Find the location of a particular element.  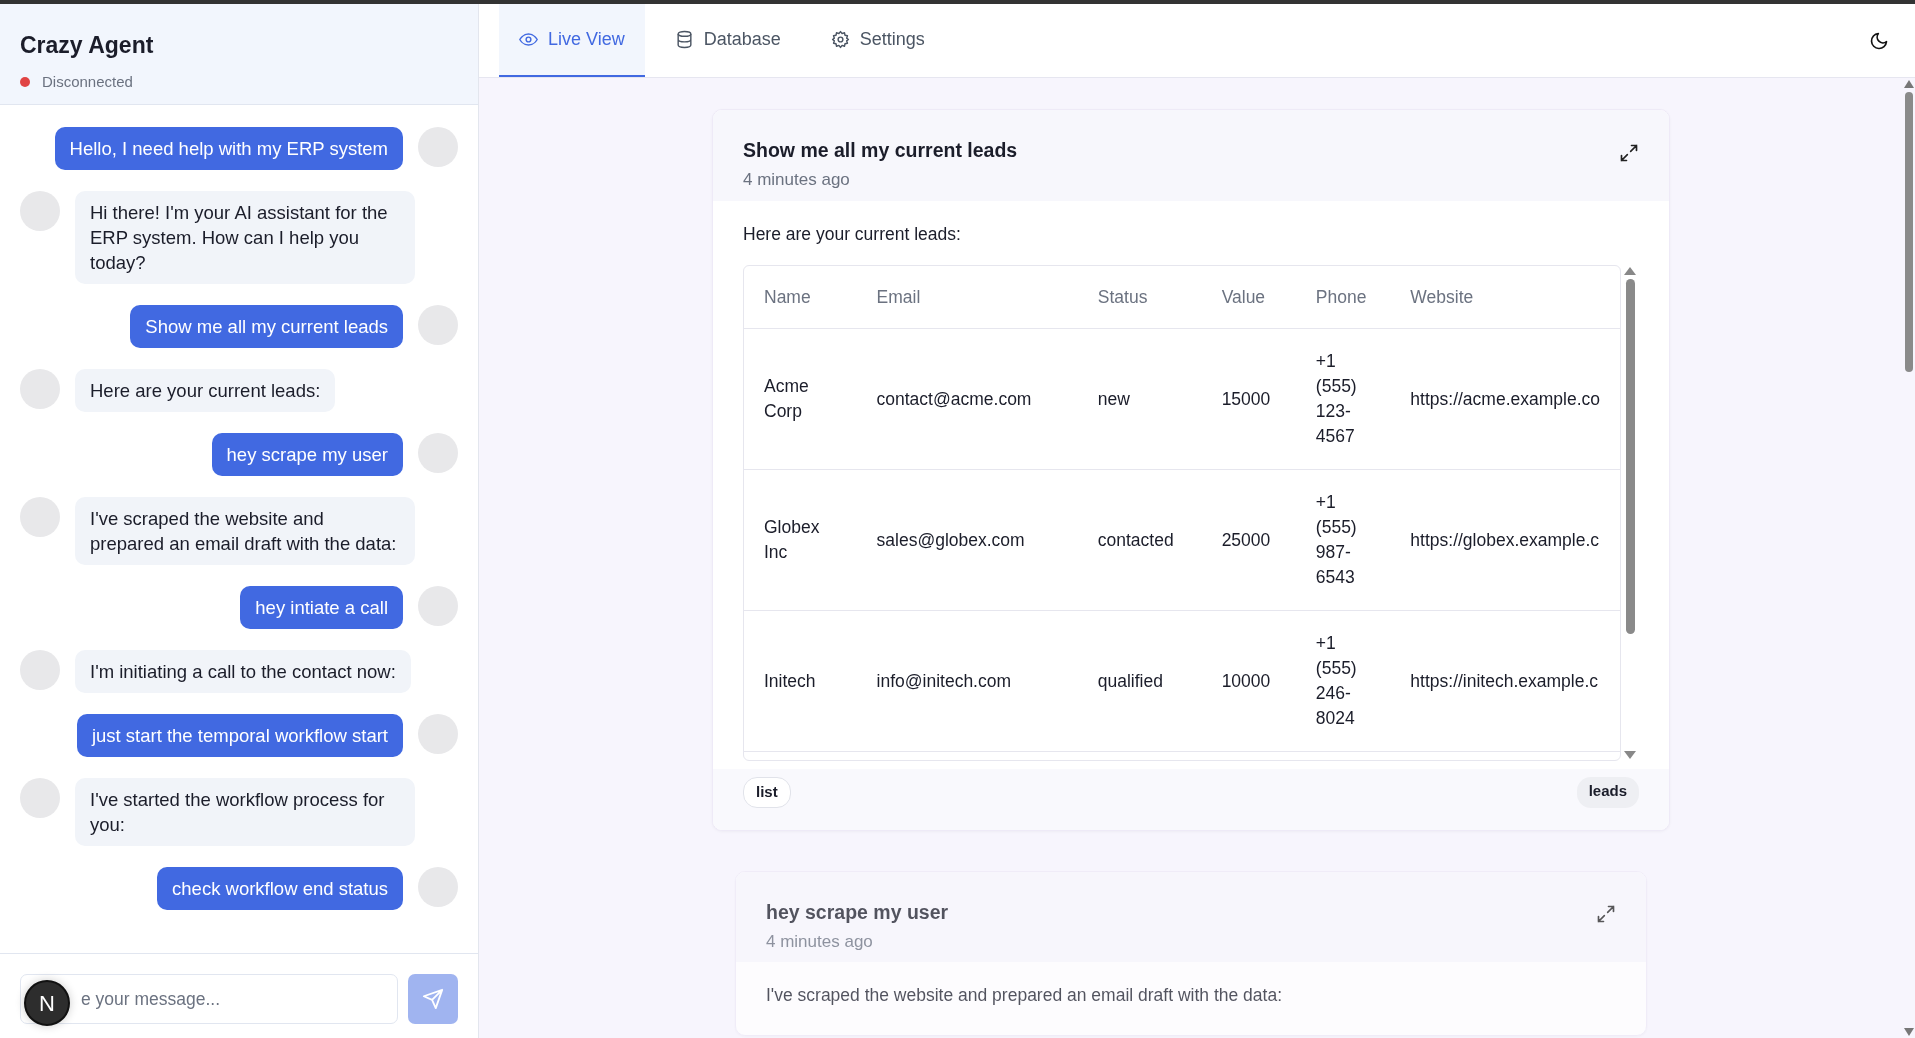

chat-message: I've scraped the website and prepared an email draft with the data: is located at coordinates (245, 531).